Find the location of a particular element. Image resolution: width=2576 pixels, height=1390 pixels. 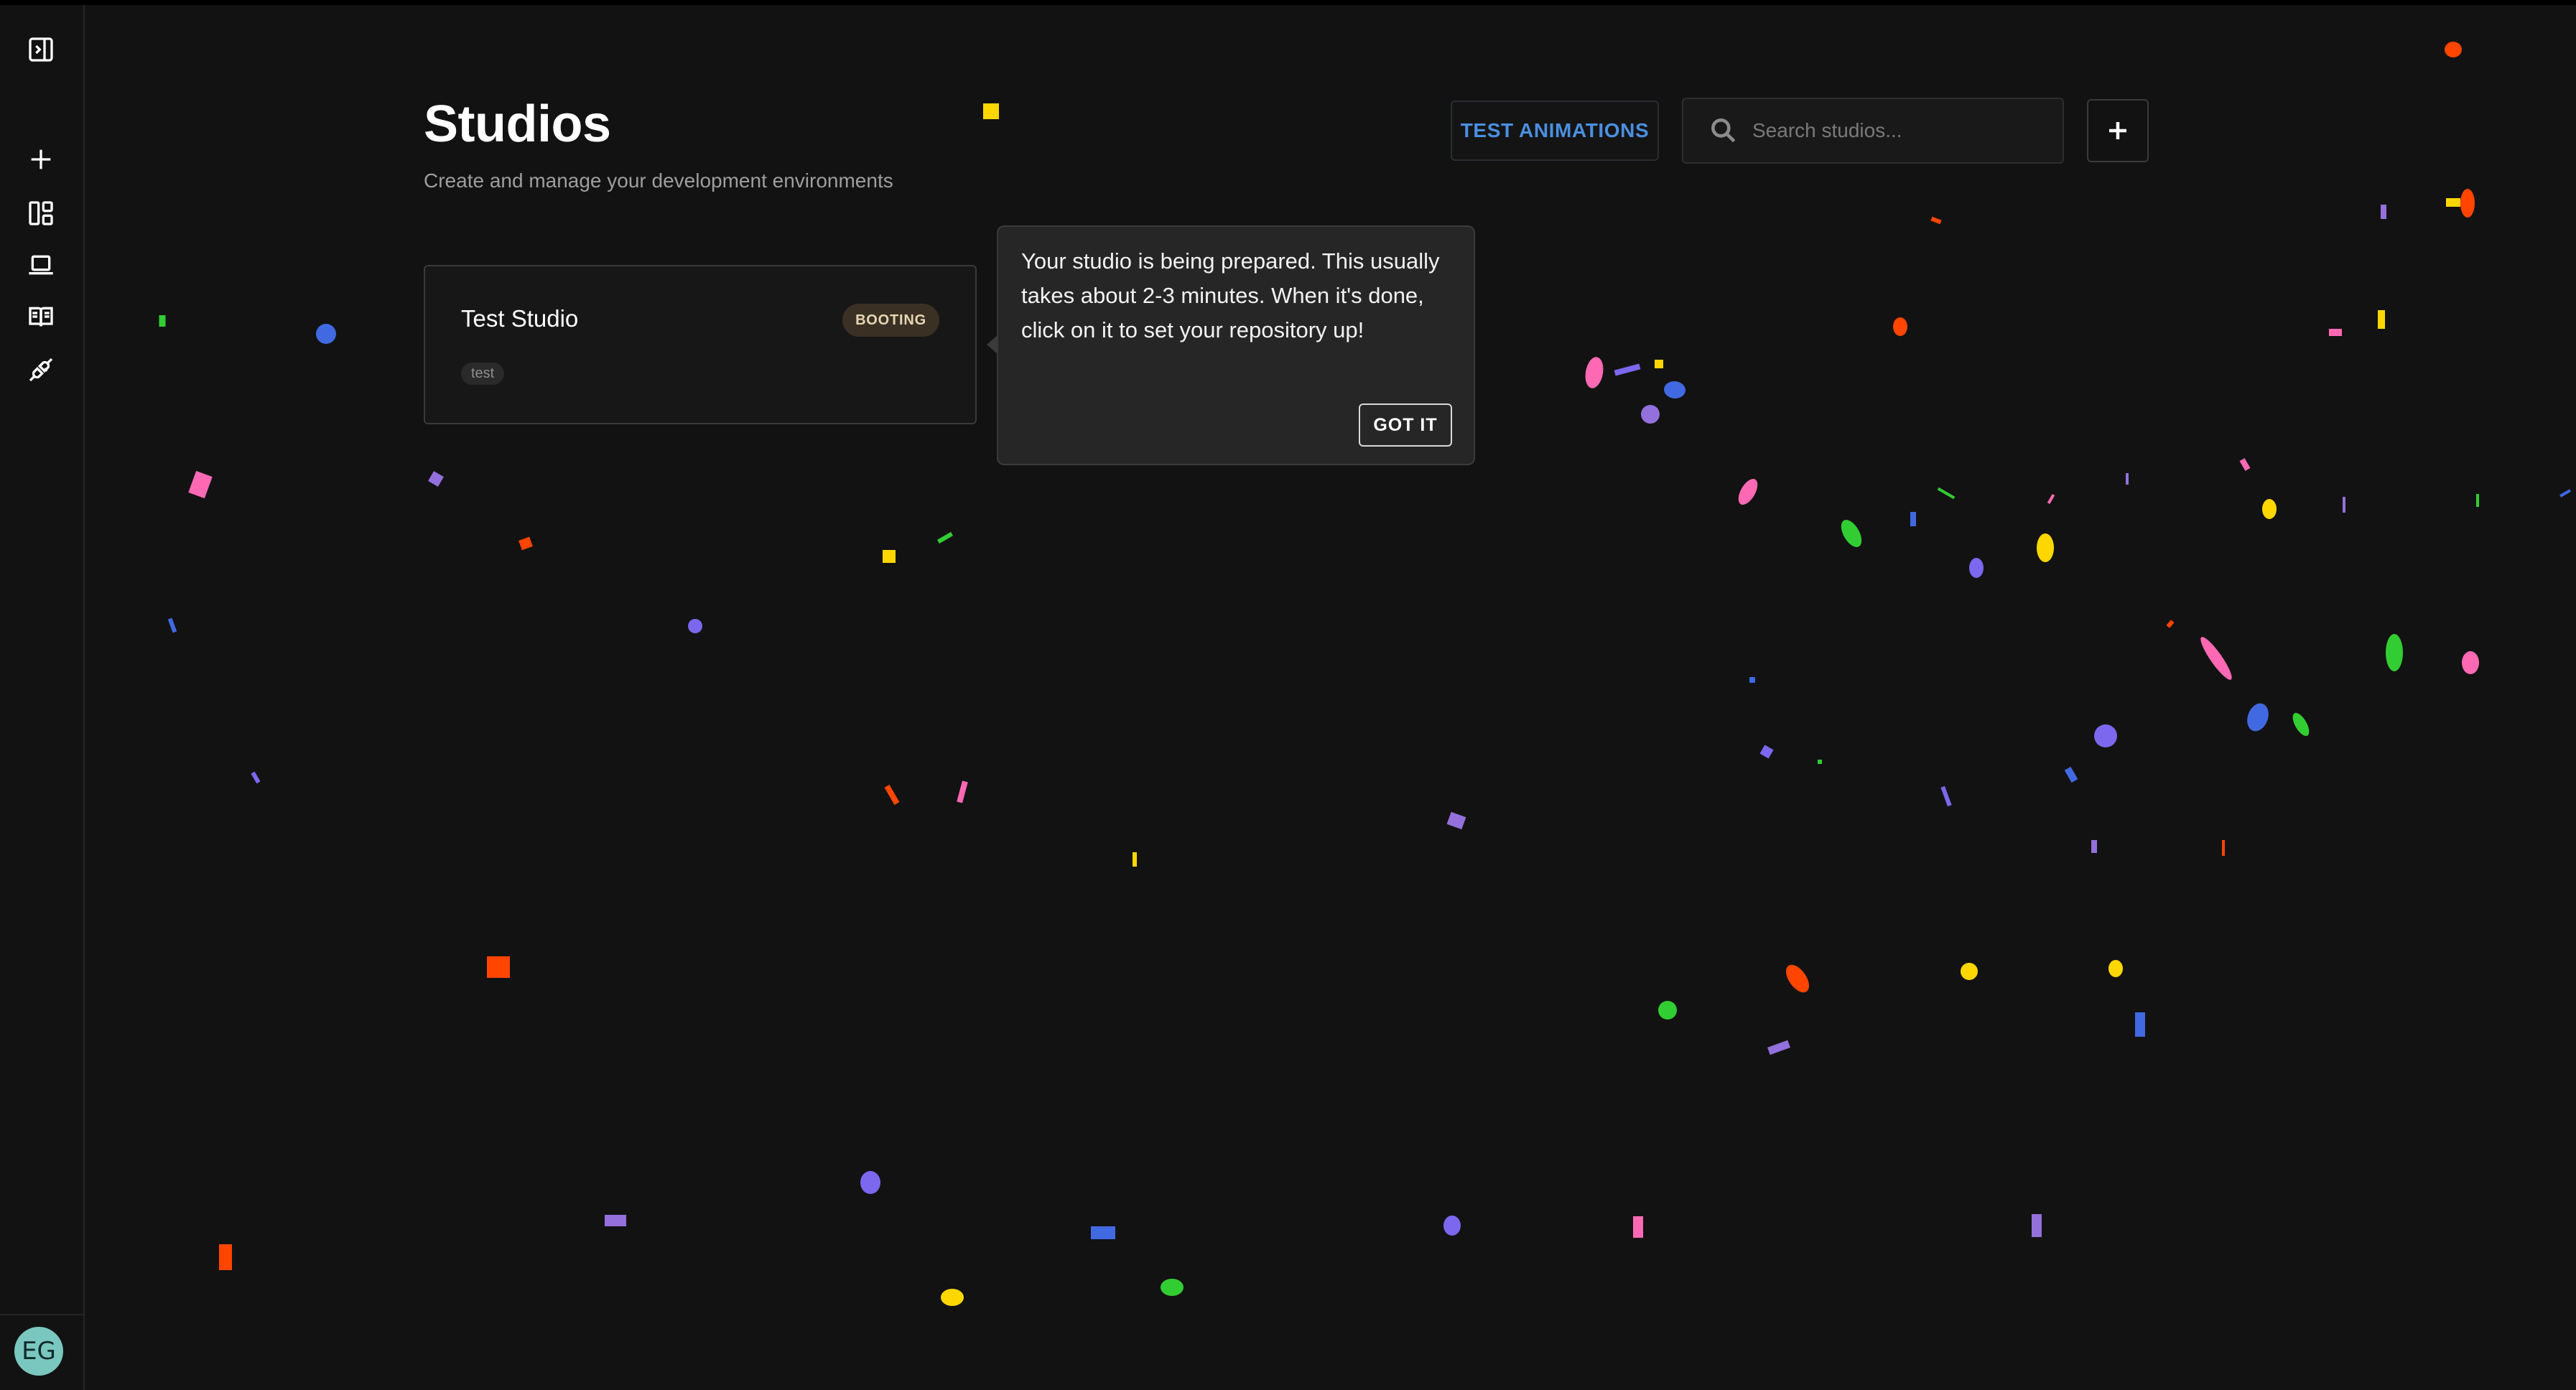

got-it-button: GOT IT is located at coordinates (1405, 425).